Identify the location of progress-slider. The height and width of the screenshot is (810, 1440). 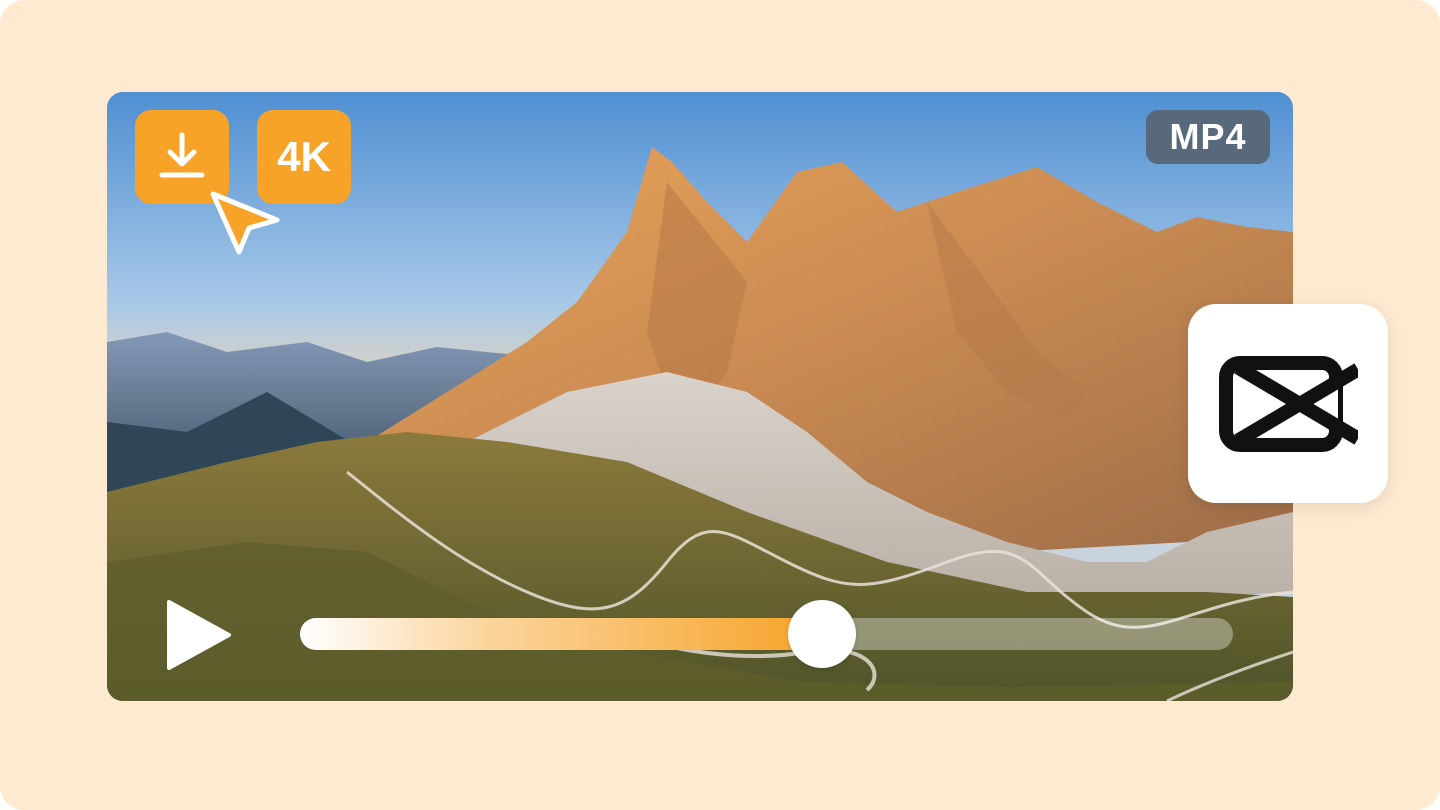
(766, 634).